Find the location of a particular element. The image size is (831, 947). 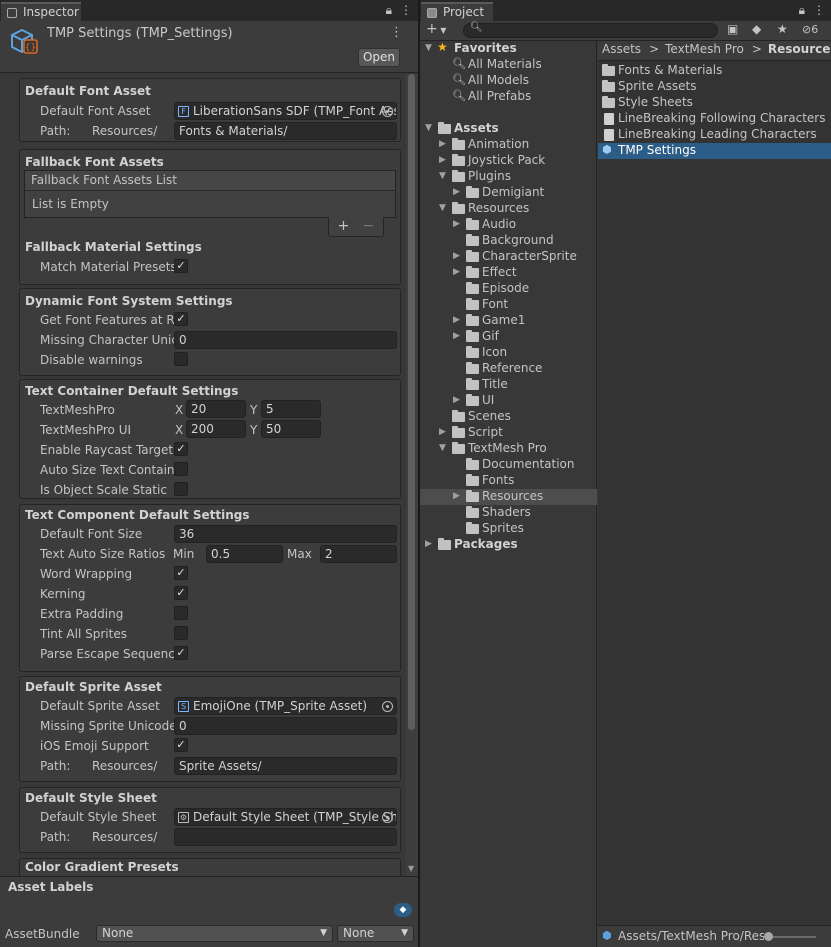

favorite-item: 🔍︎ All Prefabs is located at coordinates (508, 97).